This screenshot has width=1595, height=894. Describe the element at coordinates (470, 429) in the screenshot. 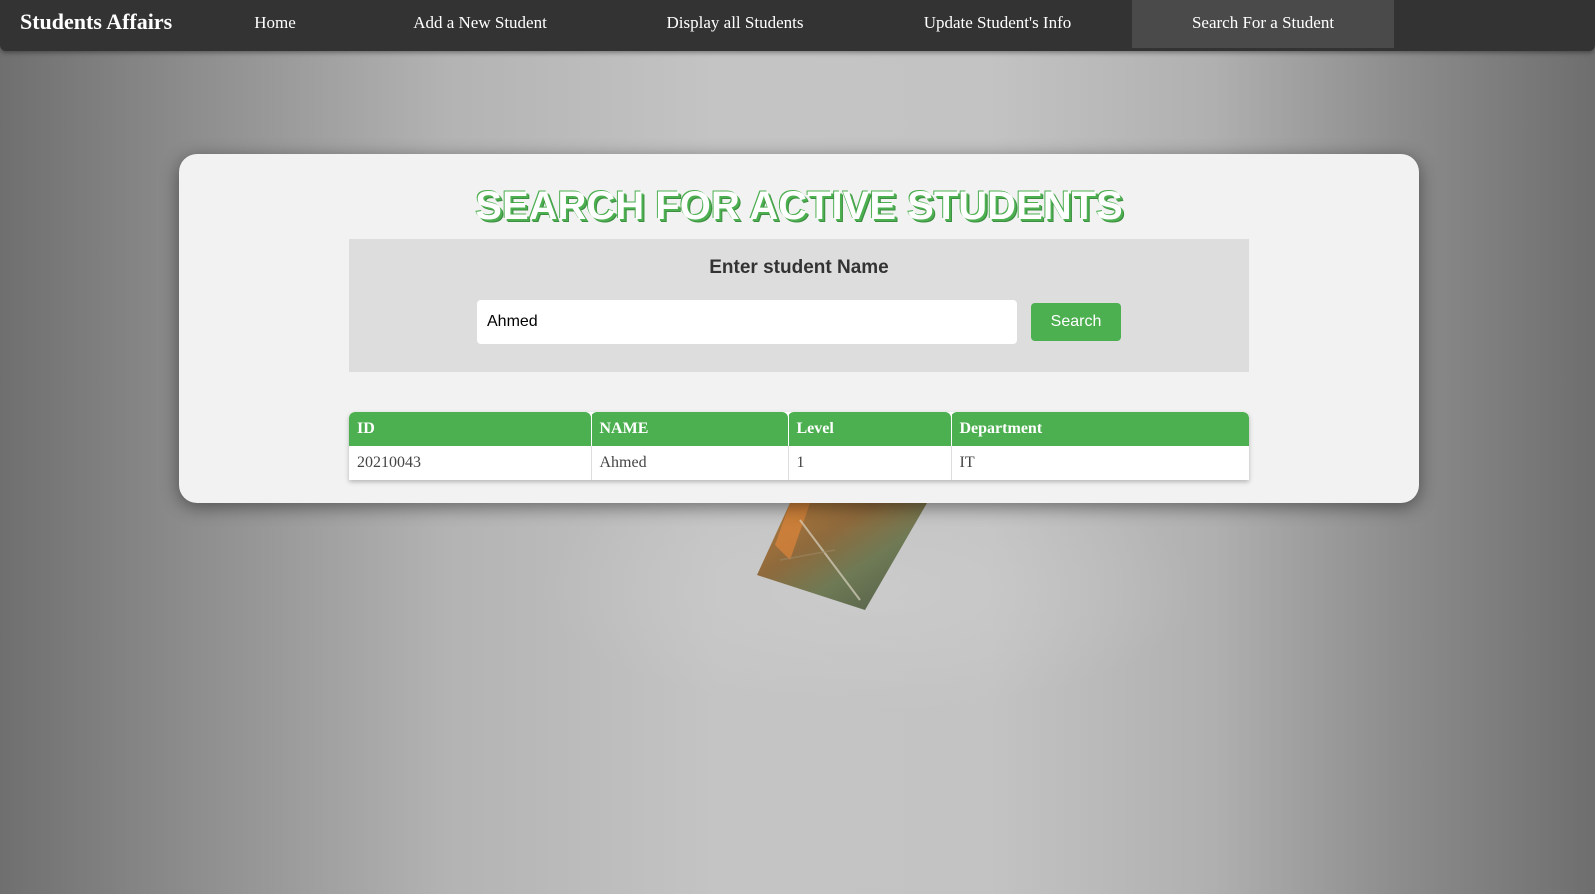

I see `column-header-id: ID` at that location.